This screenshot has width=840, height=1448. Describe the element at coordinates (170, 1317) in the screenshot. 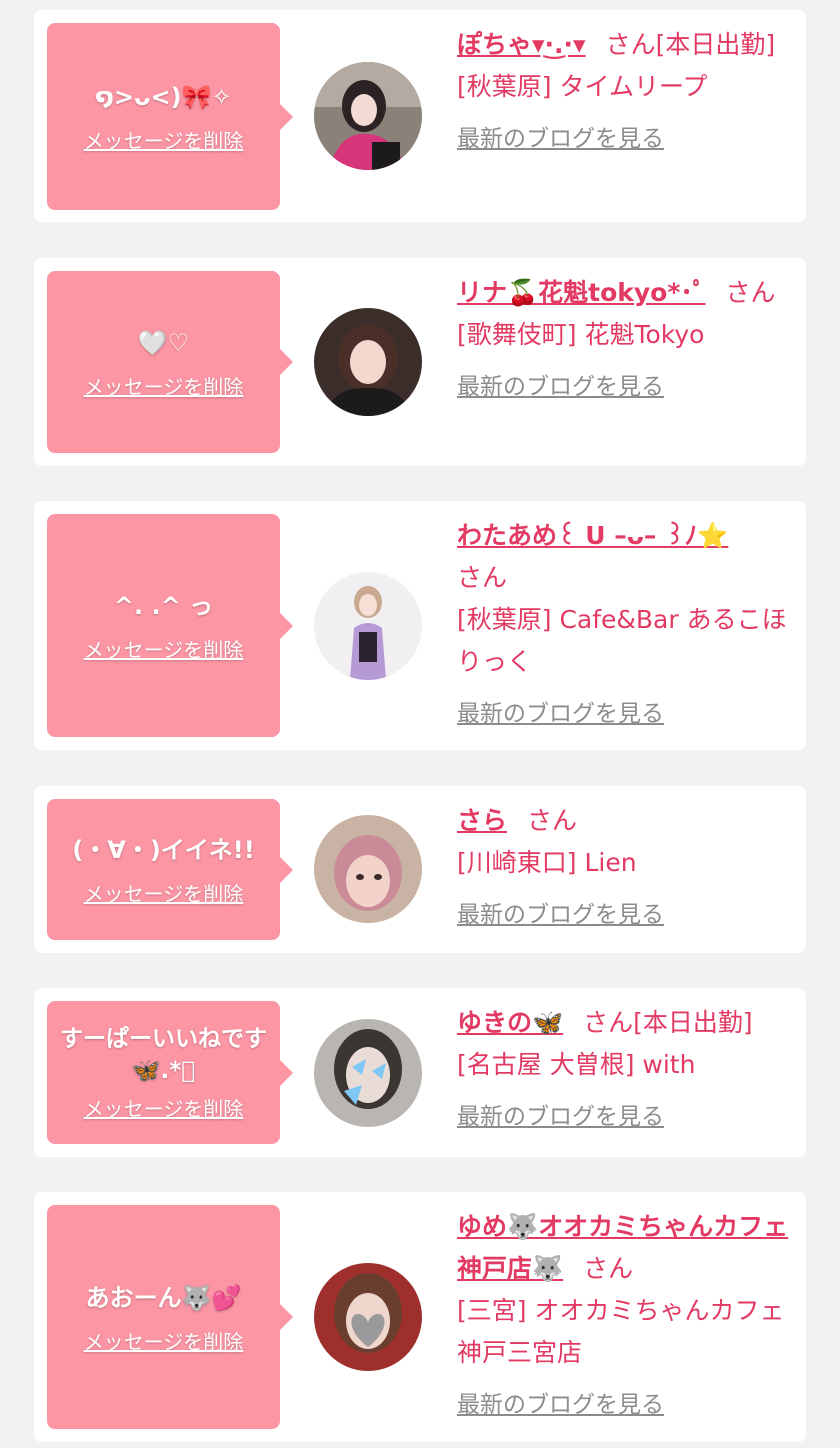

I see `message-bubble: あおーん🐺💕 メッセージを削除` at that location.